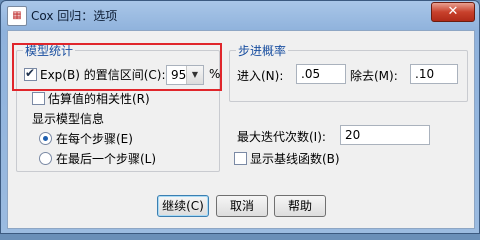 The width and height of the screenshot is (480, 240). Describe the element at coordinates (68, 119) in the screenshot. I see `display-model-info-label: 显示模型信息` at that location.